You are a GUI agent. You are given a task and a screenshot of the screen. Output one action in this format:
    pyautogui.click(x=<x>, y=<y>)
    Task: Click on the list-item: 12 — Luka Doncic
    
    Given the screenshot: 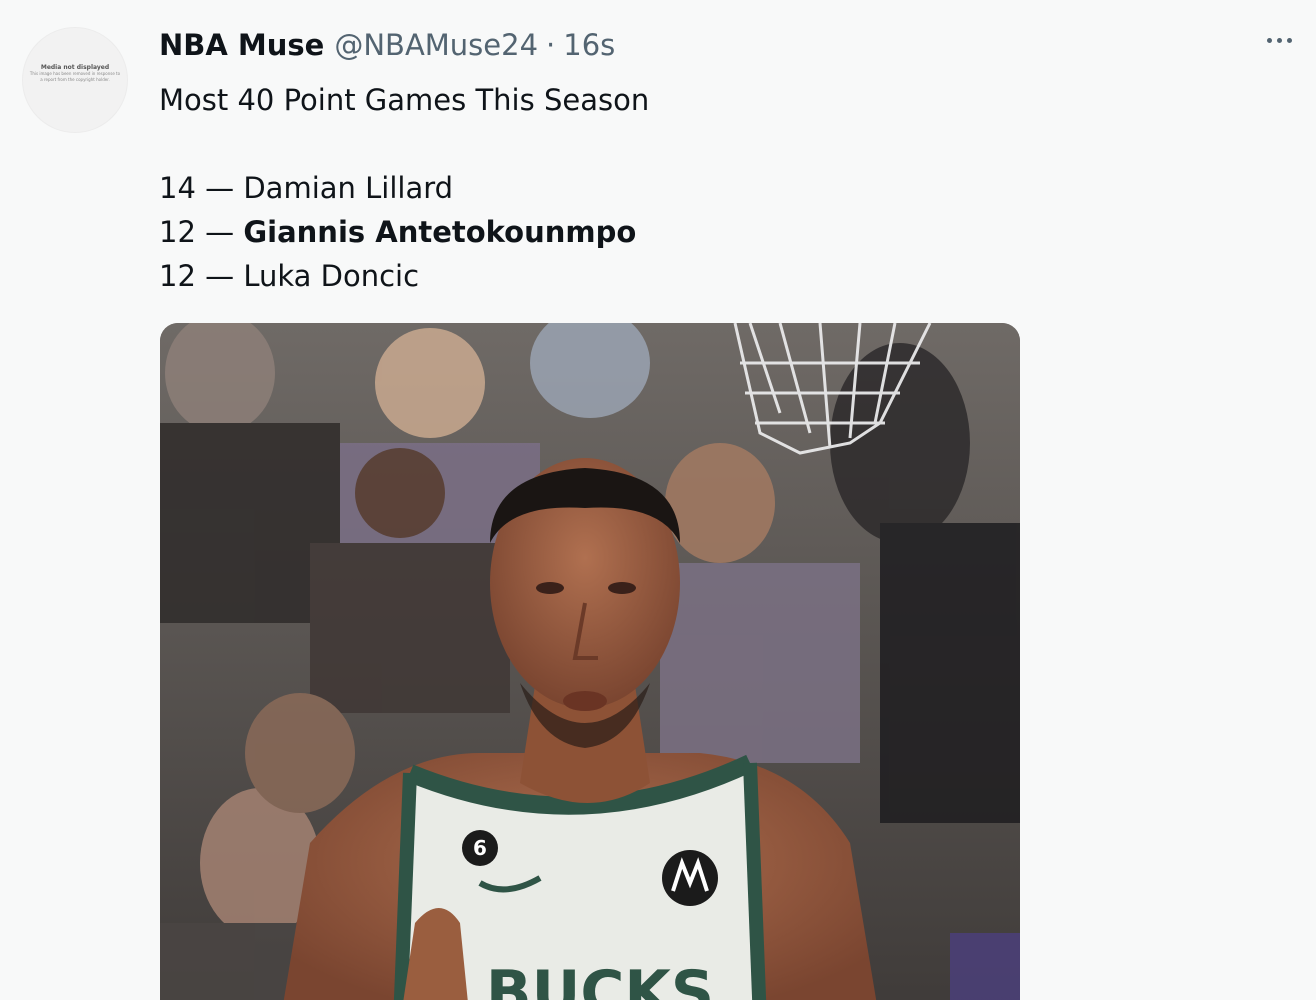 What is the action you would take?
    pyautogui.click(x=404, y=276)
    